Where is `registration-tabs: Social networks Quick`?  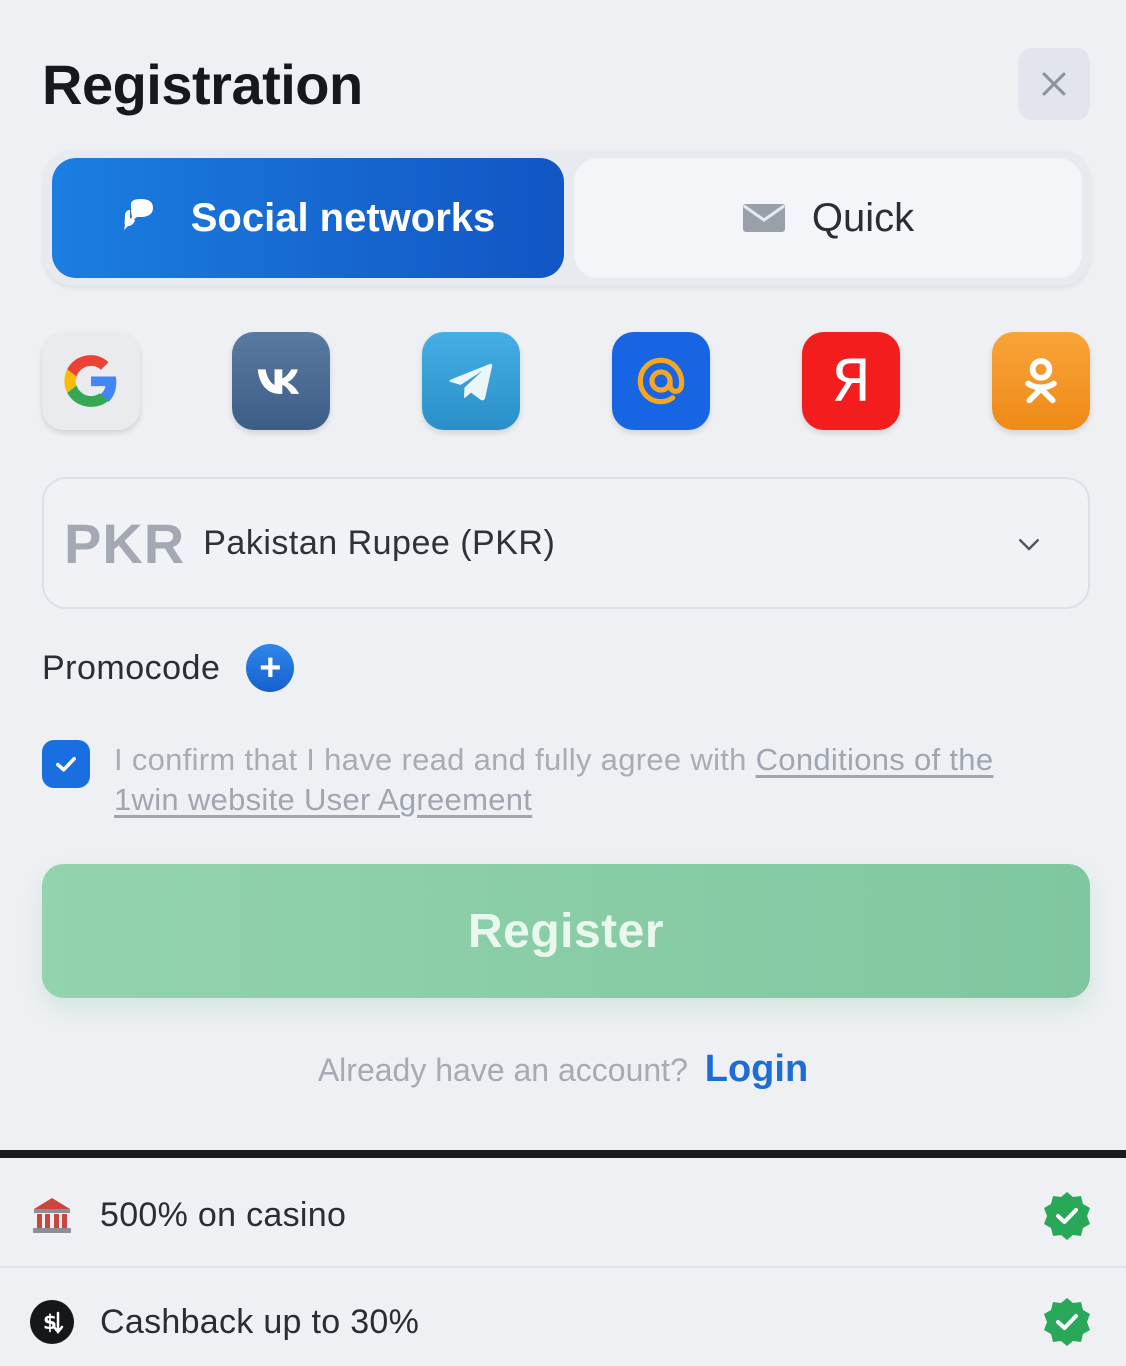 registration-tabs: Social networks Quick is located at coordinates (567, 218).